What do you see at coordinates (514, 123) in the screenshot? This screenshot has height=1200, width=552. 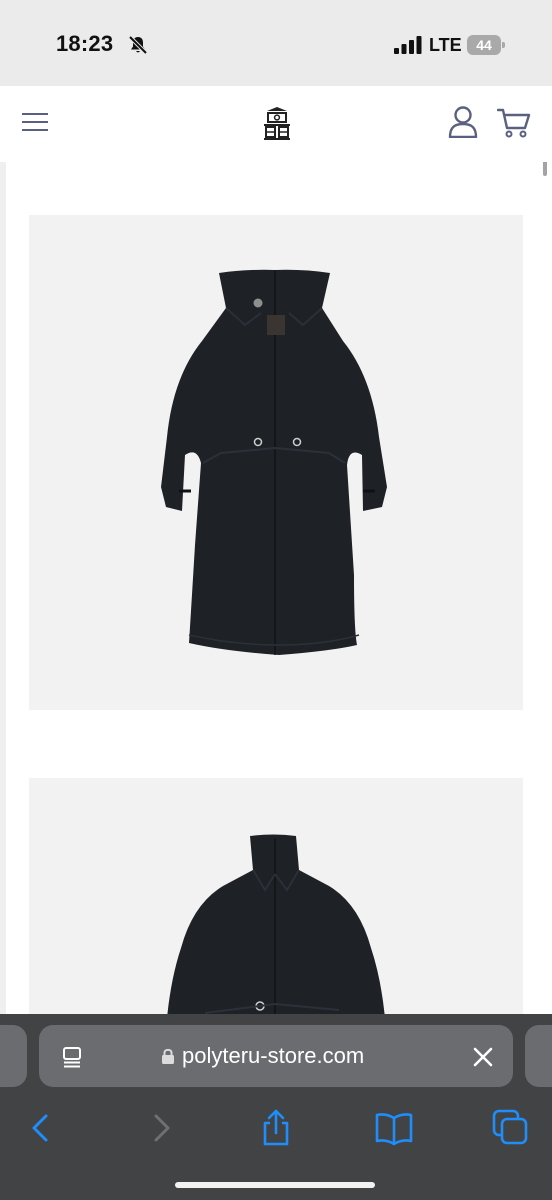 I see `cart-icon` at bounding box center [514, 123].